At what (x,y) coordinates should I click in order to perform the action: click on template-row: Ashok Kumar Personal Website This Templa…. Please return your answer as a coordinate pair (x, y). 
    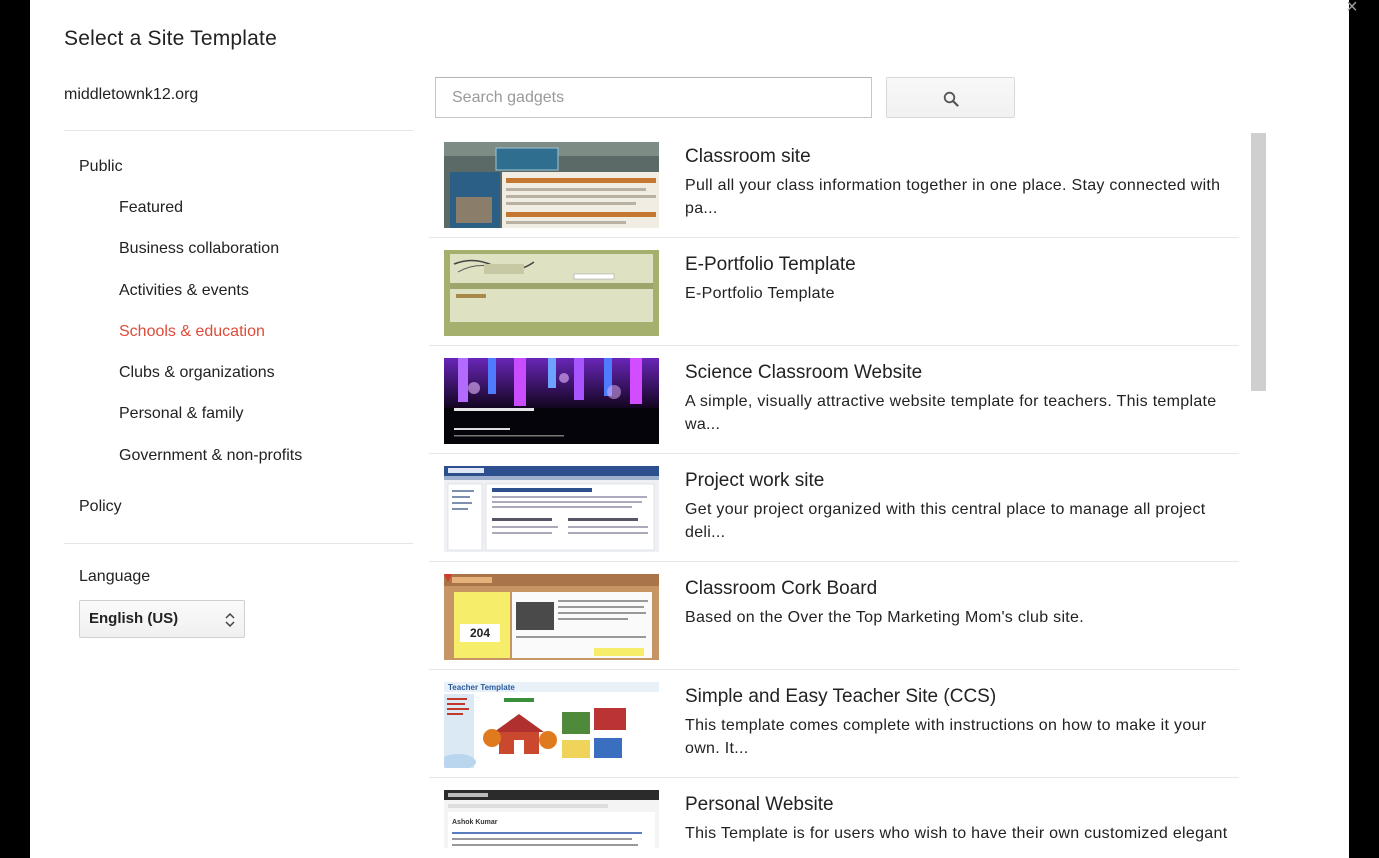
    Looking at the image, I should click on (834, 813).